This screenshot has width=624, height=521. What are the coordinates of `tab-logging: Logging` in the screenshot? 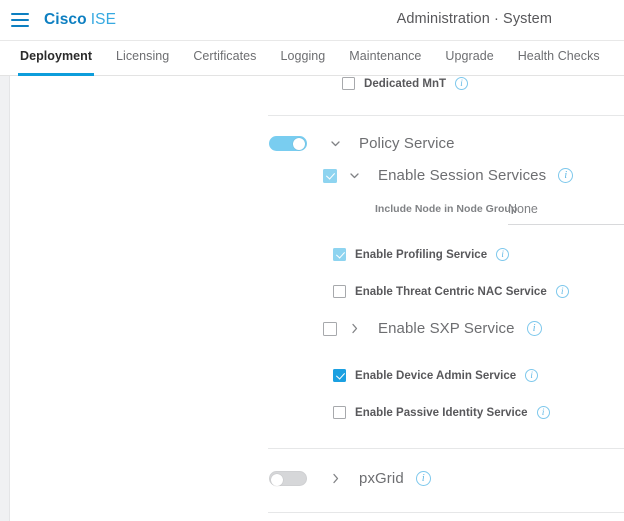 It's located at (302, 58).